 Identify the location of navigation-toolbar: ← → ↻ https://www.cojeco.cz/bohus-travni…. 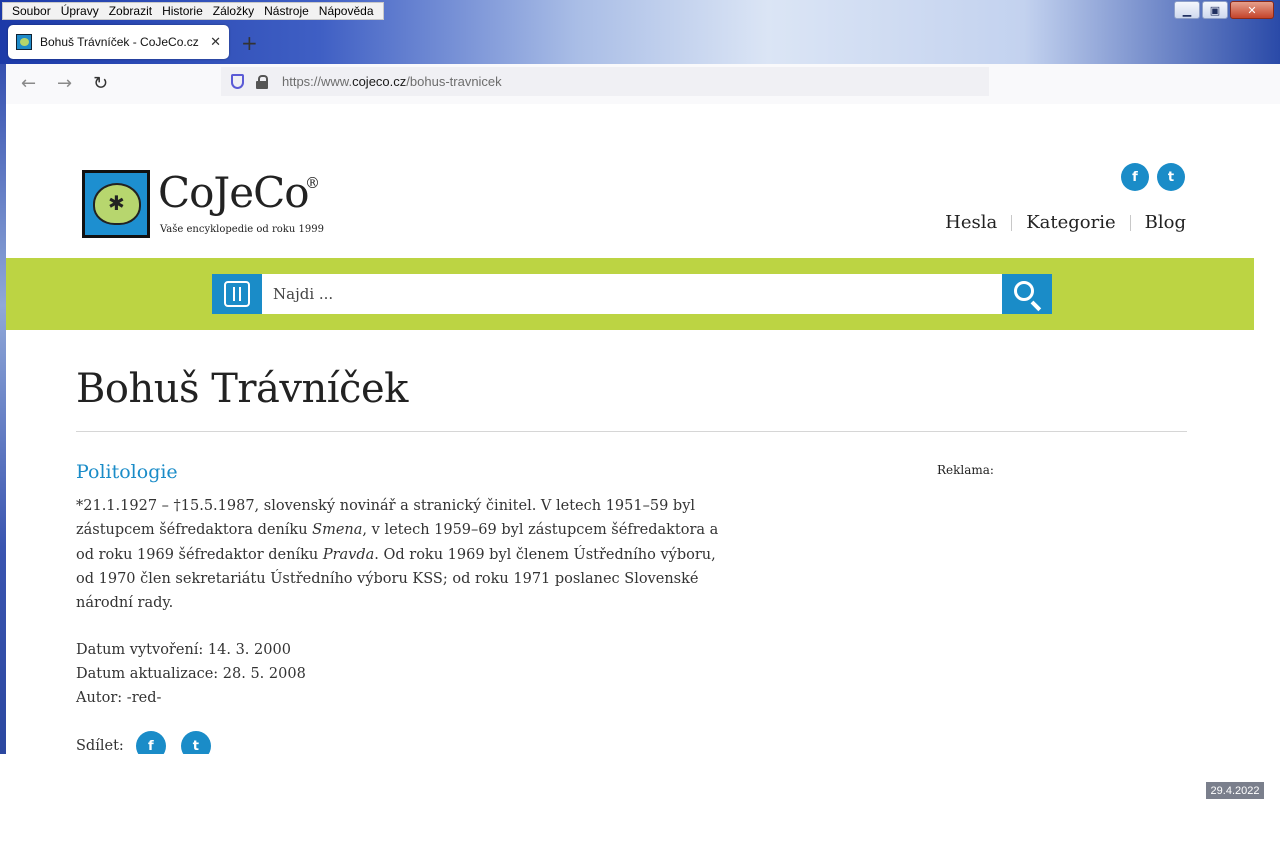
(642, 84).